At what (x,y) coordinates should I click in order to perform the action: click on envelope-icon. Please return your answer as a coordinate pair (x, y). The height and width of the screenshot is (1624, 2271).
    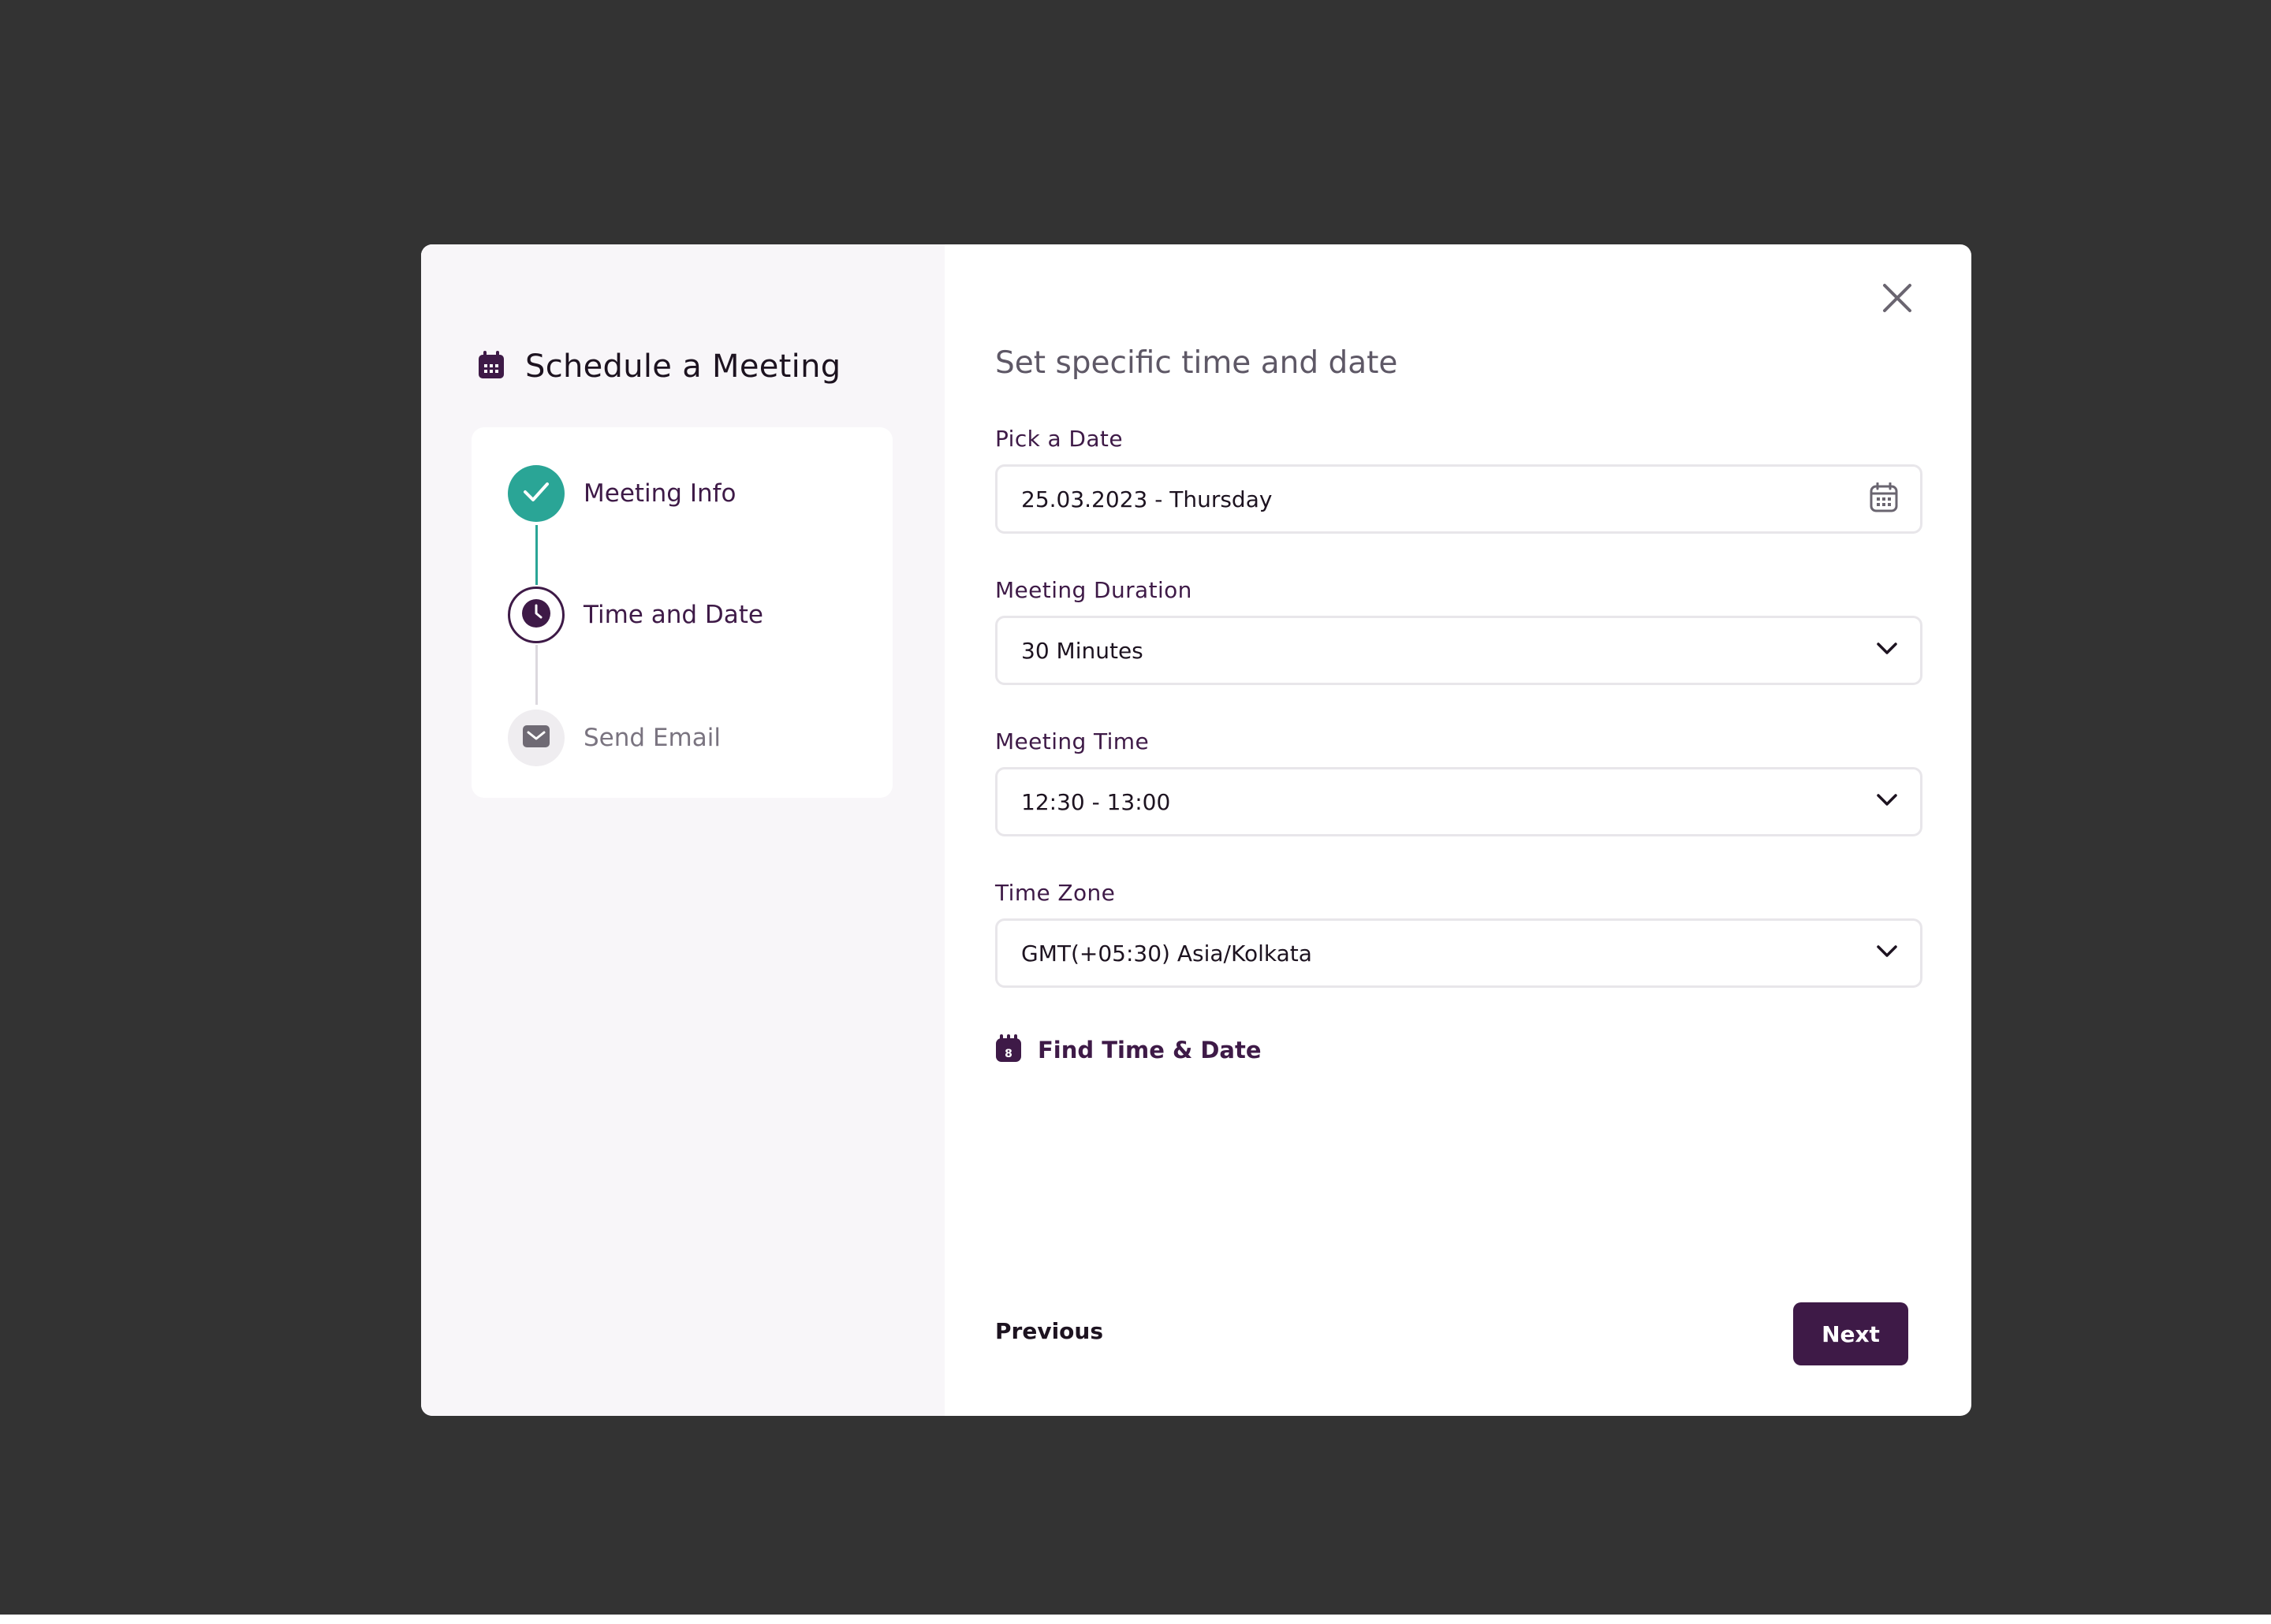
    Looking at the image, I should click on (536, 738).